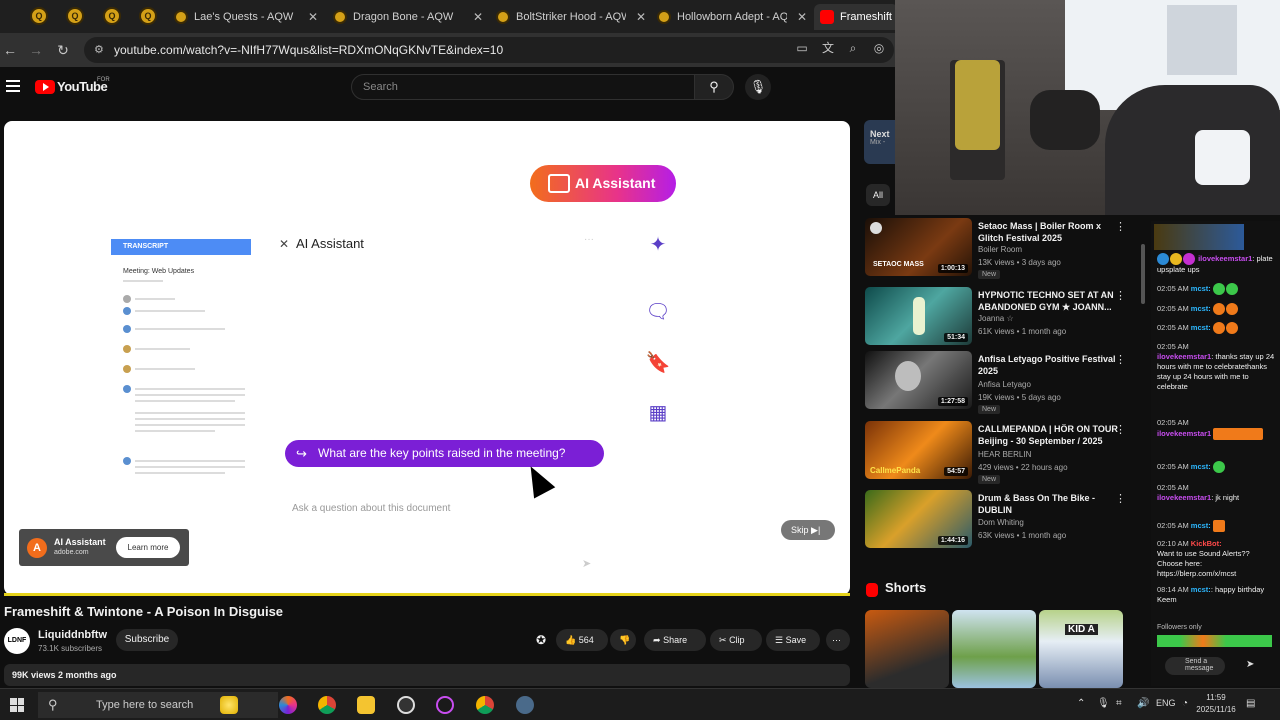 This screenshot has width=1280, height=720. Describe the element at coordinates (99, 50) in the screenshot. I see `site-info-icon: ⚙` at that location.